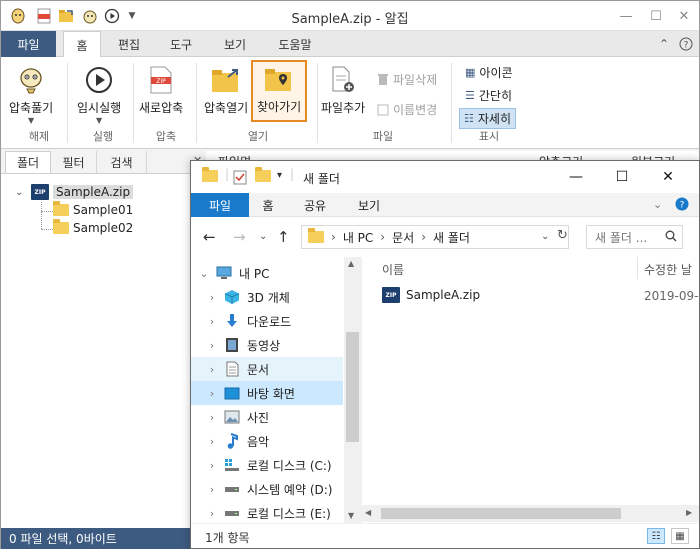  I want to click on nav-item-system-reserved-d: › 시스템 예약 (D:), so click(267, 489).